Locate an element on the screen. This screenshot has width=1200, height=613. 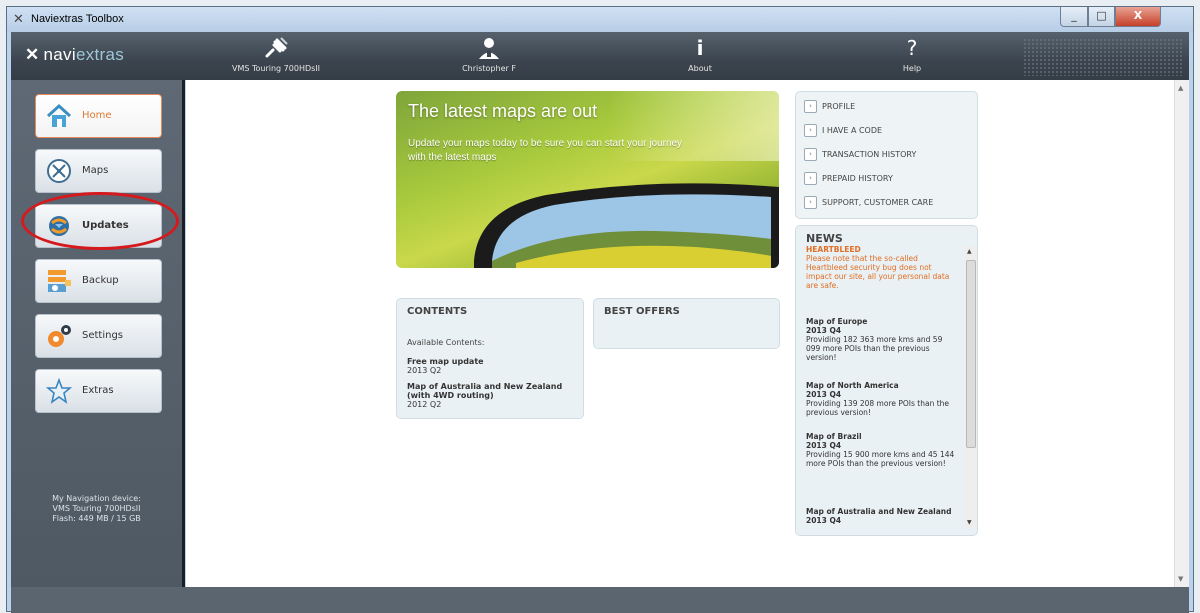
decorative-pattern is located at coordinates (1103, 57).